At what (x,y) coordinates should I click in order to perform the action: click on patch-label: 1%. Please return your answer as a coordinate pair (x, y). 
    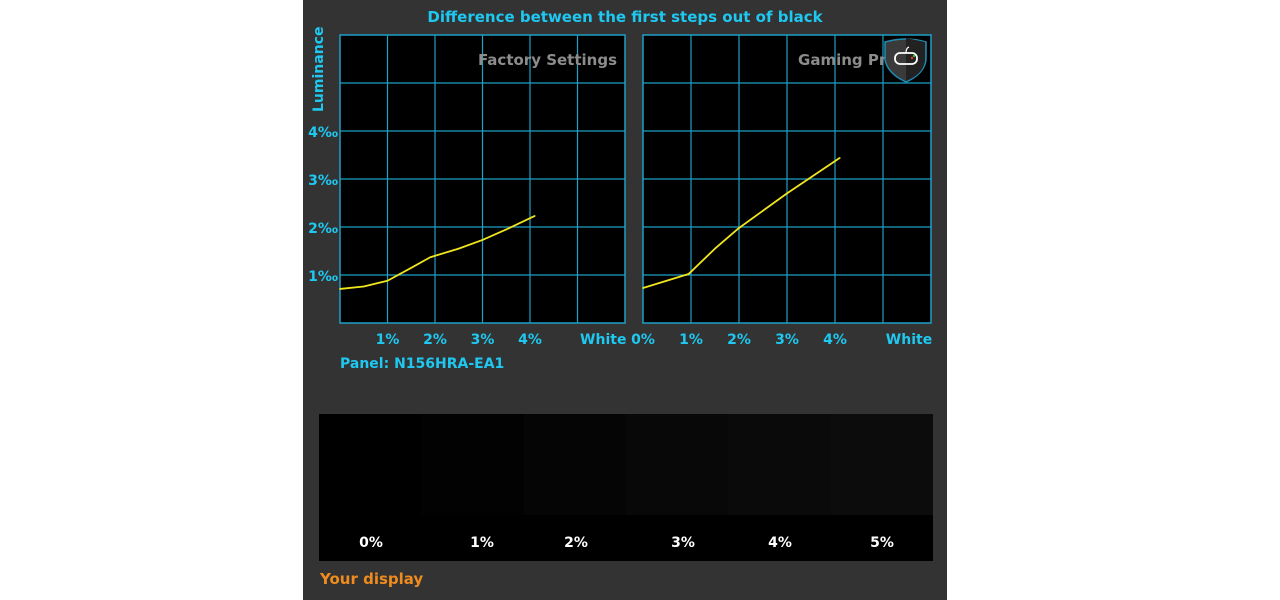
    Looking at the image, I should click on (482, 543).